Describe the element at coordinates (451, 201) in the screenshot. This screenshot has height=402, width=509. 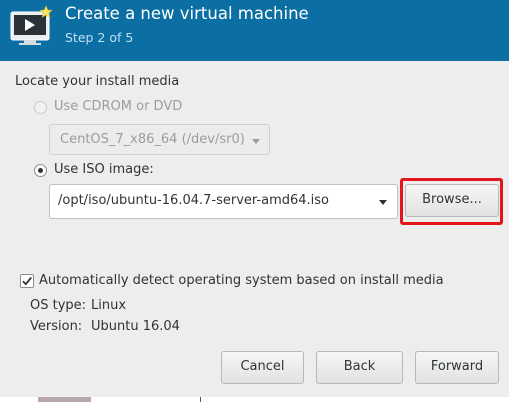
I see `highlight-box` at that location.